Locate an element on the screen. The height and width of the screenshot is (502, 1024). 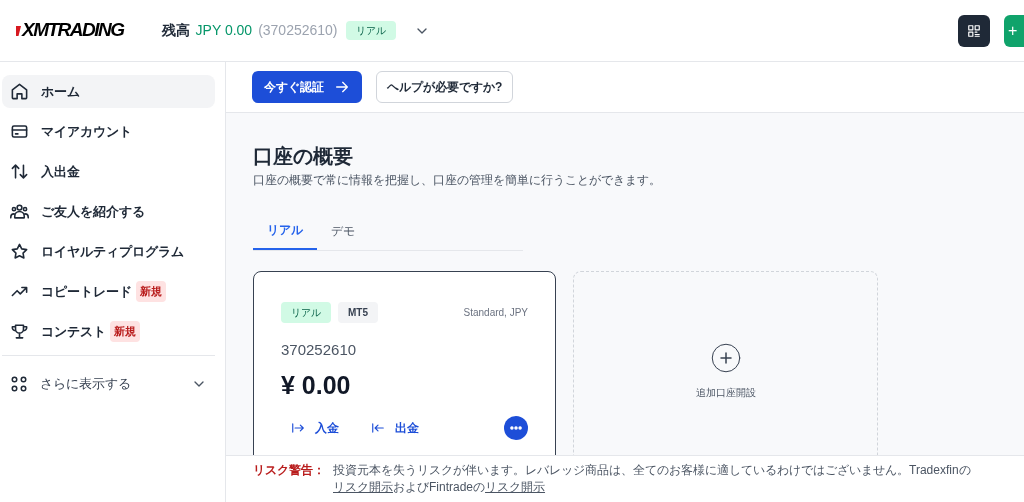
show-more-item: さらに表示する is located at coordinates (108, 384).